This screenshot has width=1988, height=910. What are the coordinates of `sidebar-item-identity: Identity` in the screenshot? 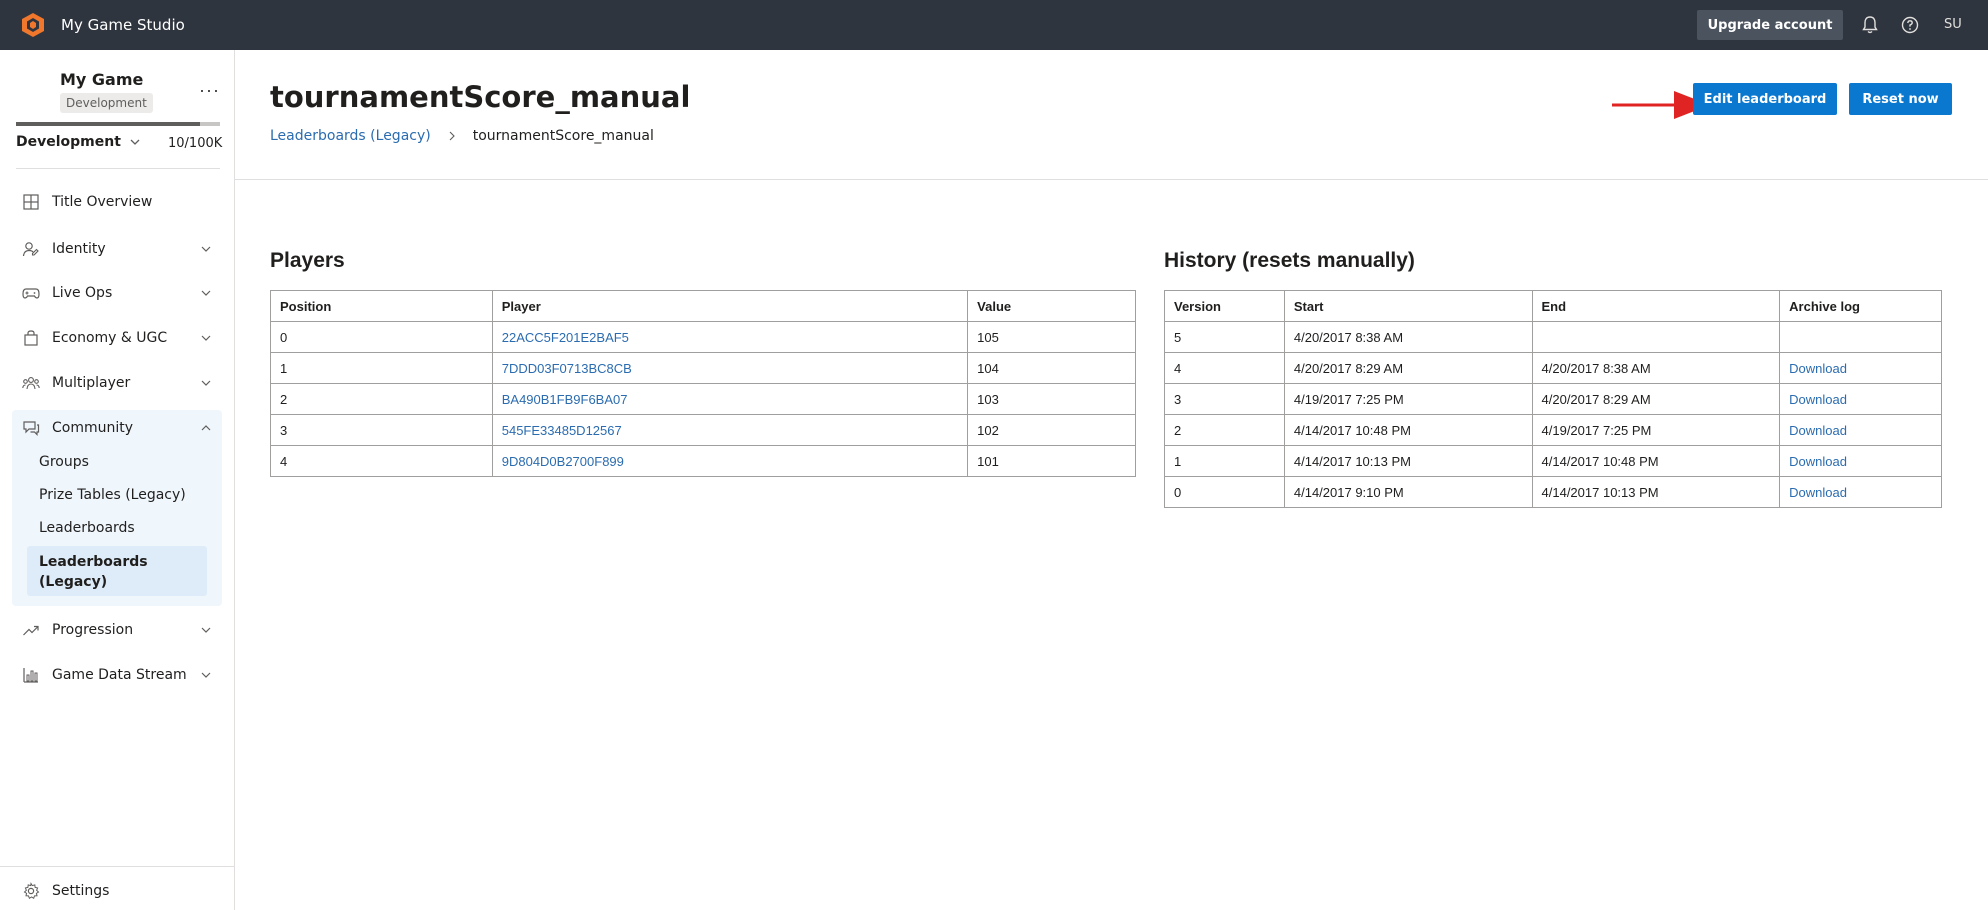 It's located at (117, 249).